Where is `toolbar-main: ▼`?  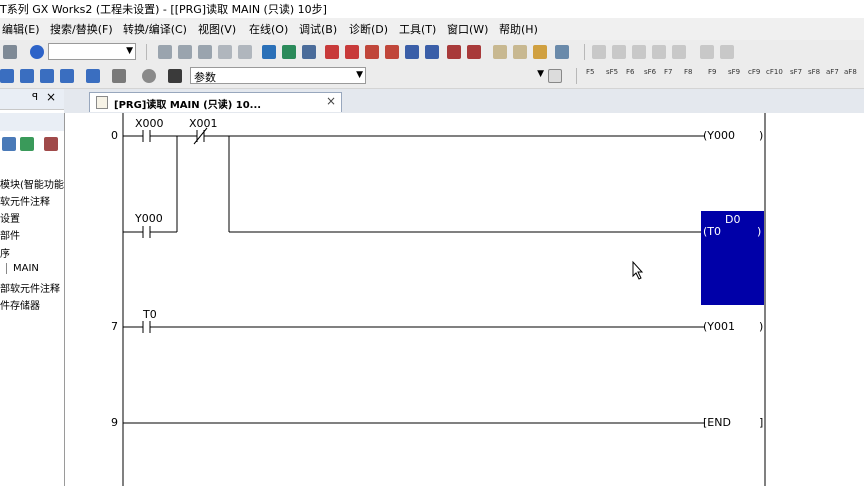
toolbar-main: ▼ is located at coordinates (432, 52).